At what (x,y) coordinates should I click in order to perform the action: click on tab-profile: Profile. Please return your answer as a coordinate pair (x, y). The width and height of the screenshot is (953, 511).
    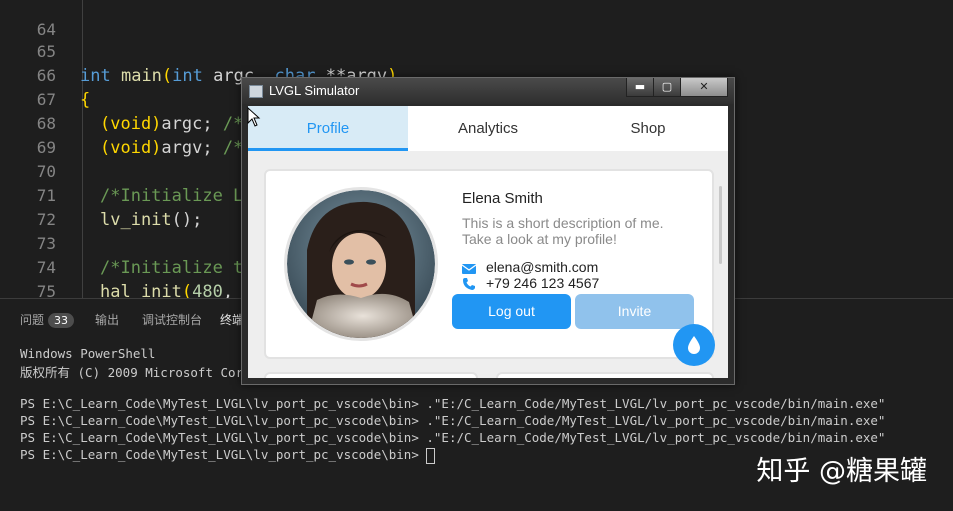
    Looking at the image, I should click on (328, 128).